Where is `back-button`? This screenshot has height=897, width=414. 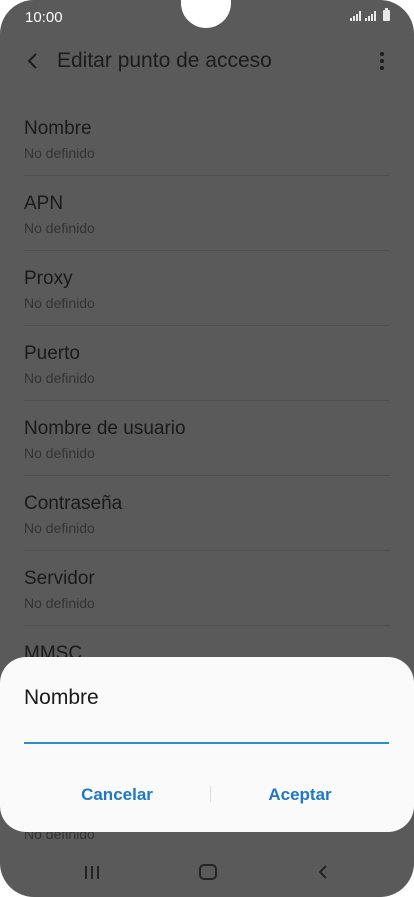 back-button is located at coordinates (33, 61).